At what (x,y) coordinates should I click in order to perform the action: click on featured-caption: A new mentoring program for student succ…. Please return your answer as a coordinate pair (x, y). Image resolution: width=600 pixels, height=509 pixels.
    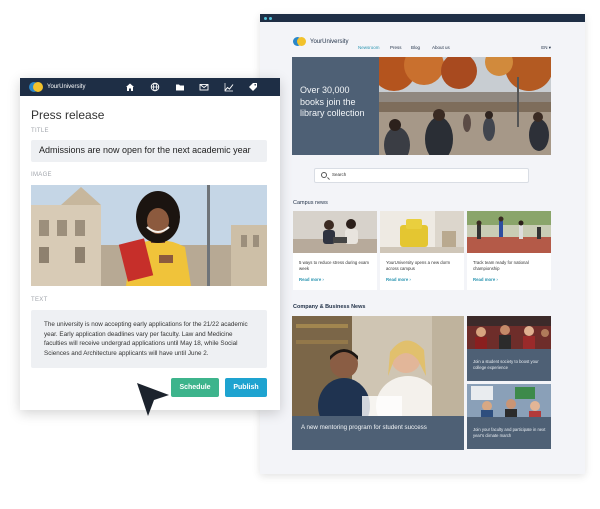
    Looking at the image, I should click on (364, 427).